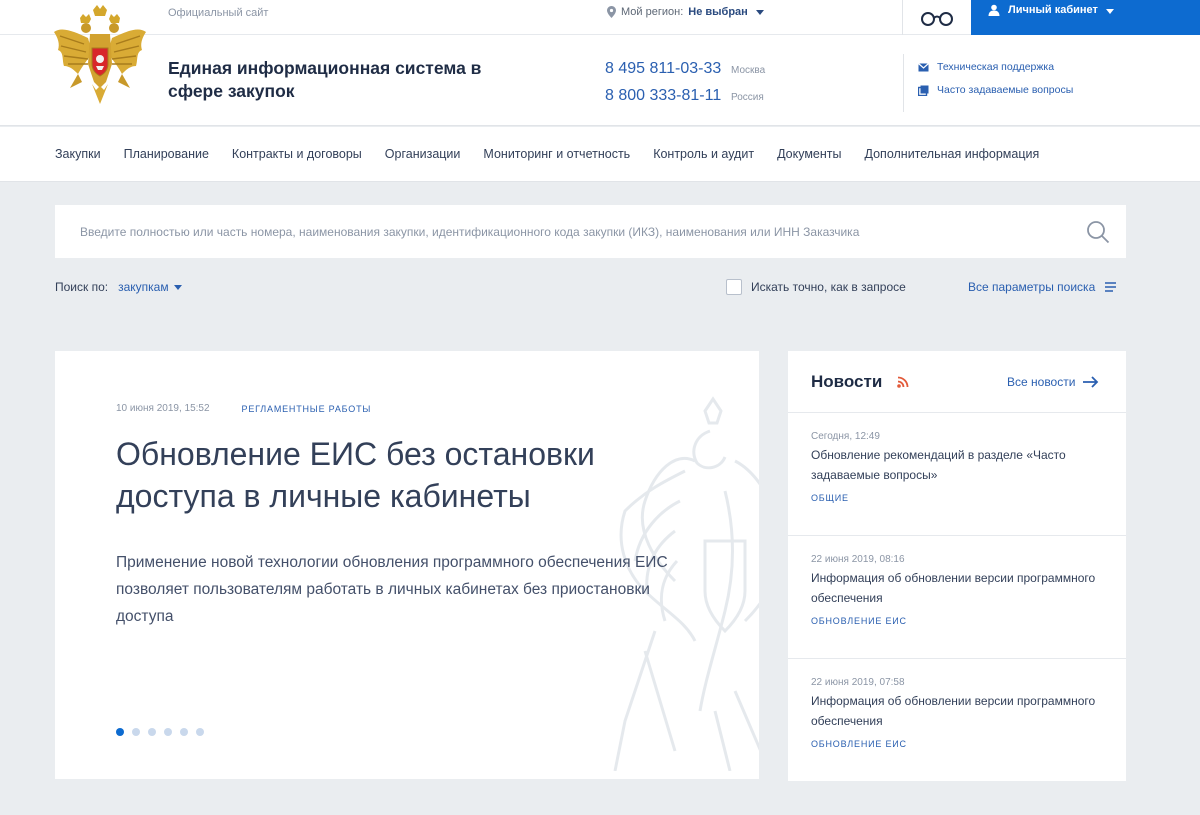 The height and width of the screenshot is (815, 1200). What do you see at coordinates (994, 10) in the screenshot?
I see `user-icon` at bounding box center [994, 10].